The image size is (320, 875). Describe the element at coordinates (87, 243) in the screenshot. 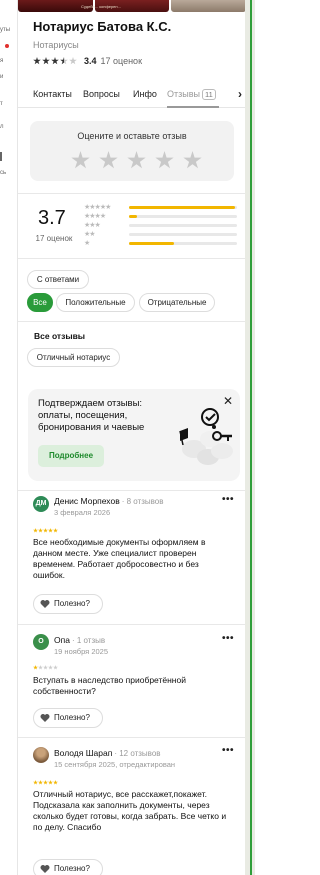

I see `distribution-stars-icon: ★` at that location.